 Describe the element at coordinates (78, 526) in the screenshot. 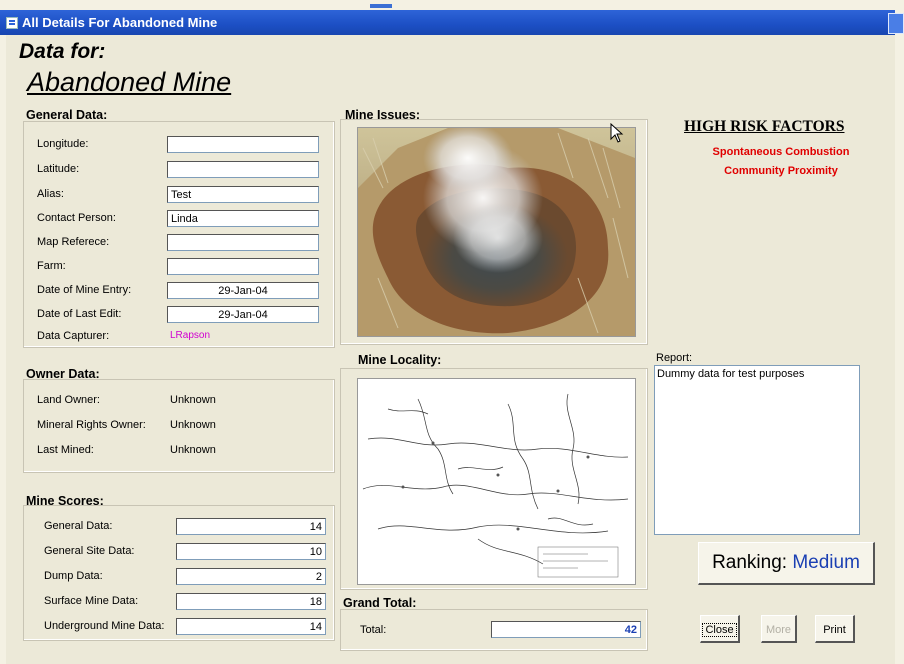

I see `score-general-data-label: General Data:` at that location.